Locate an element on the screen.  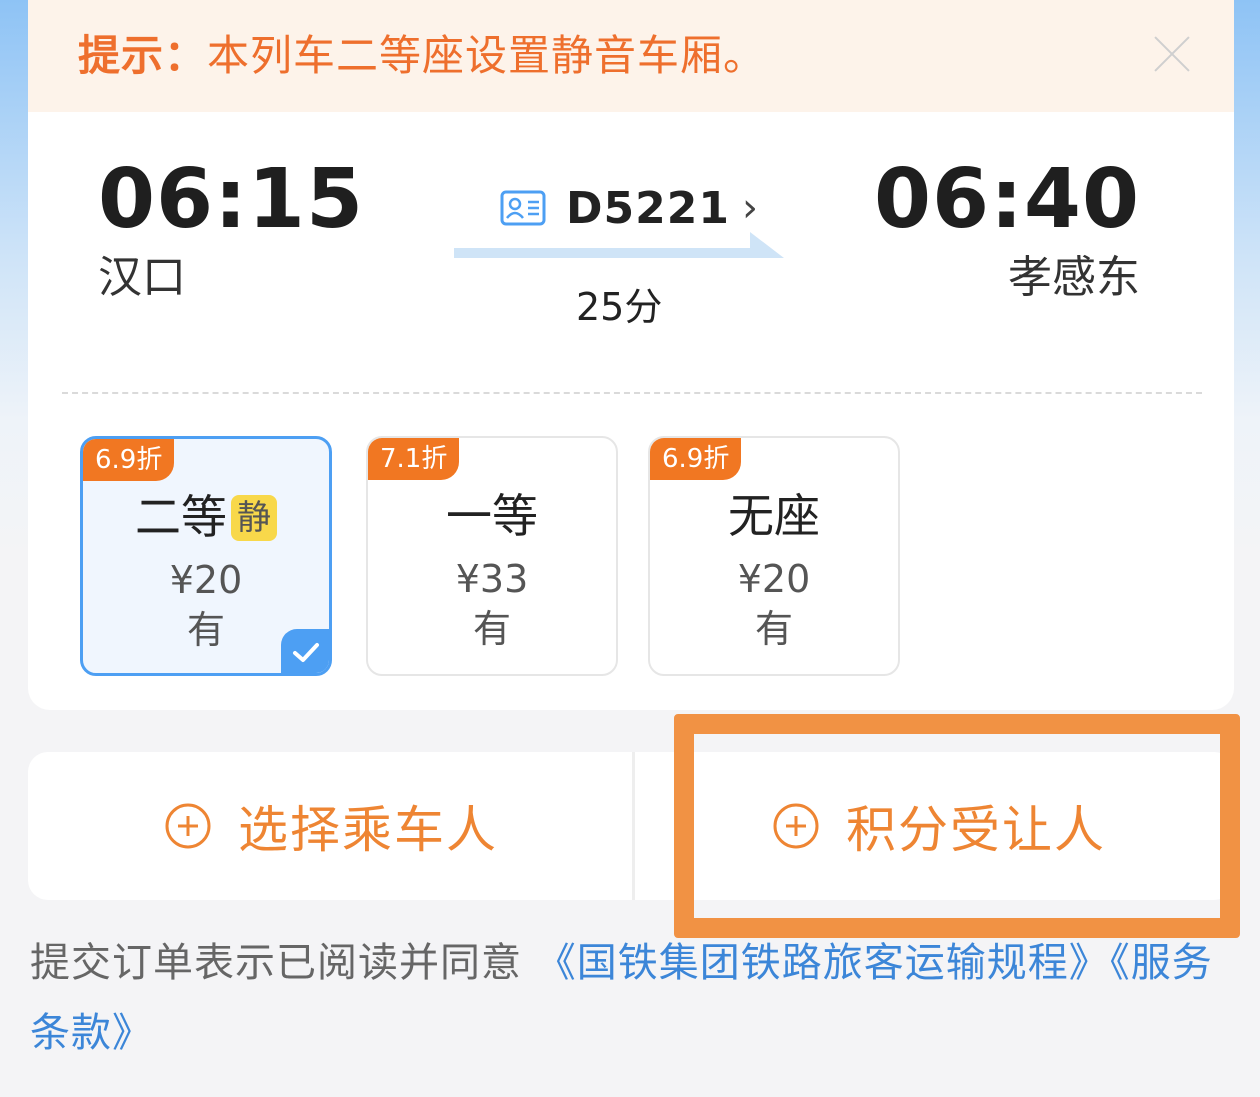
close-icon is located at coordinates (1172, 54).